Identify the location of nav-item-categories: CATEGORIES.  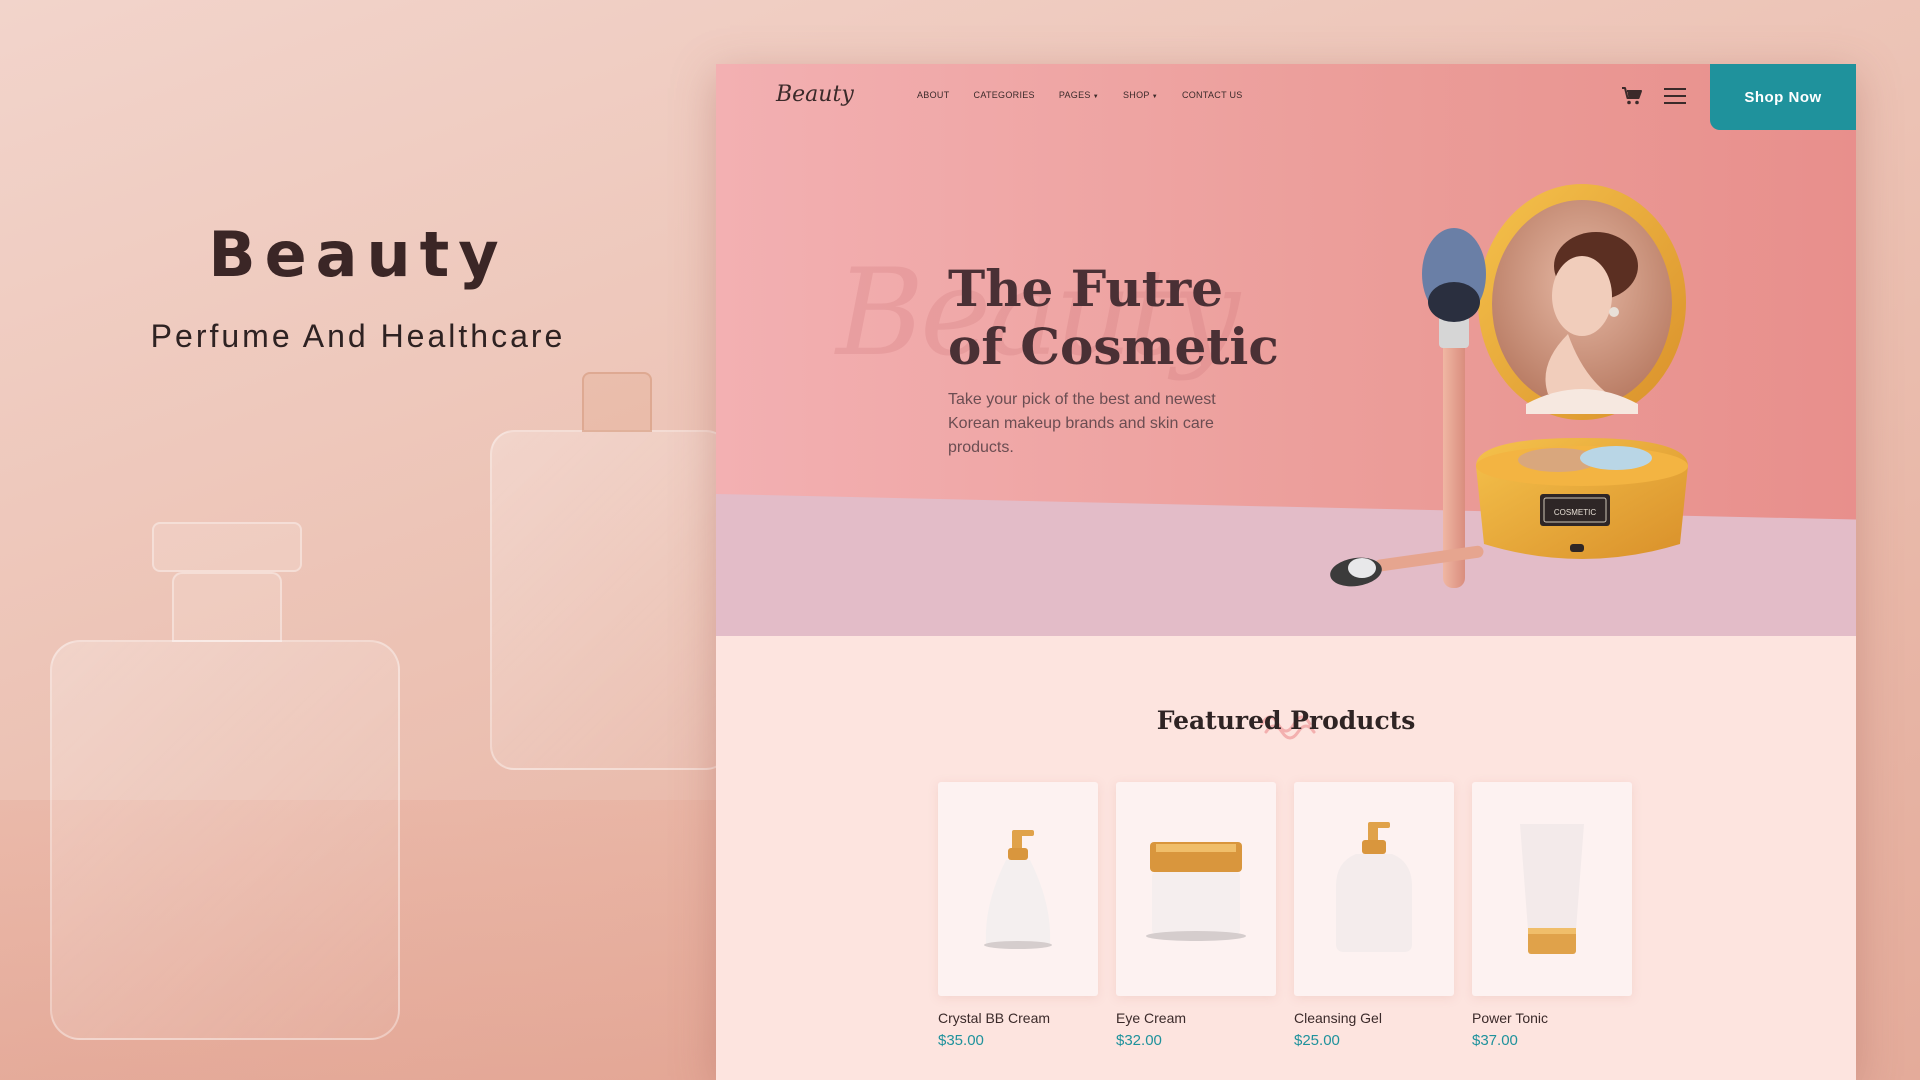
(1004, 95).